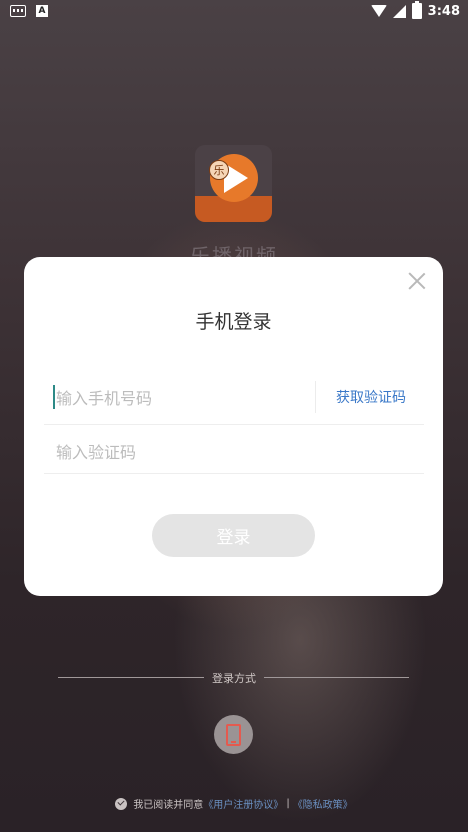 This screenshot has width=468, height=832. I want to click on status-time: 3:48, so click(443, 11).